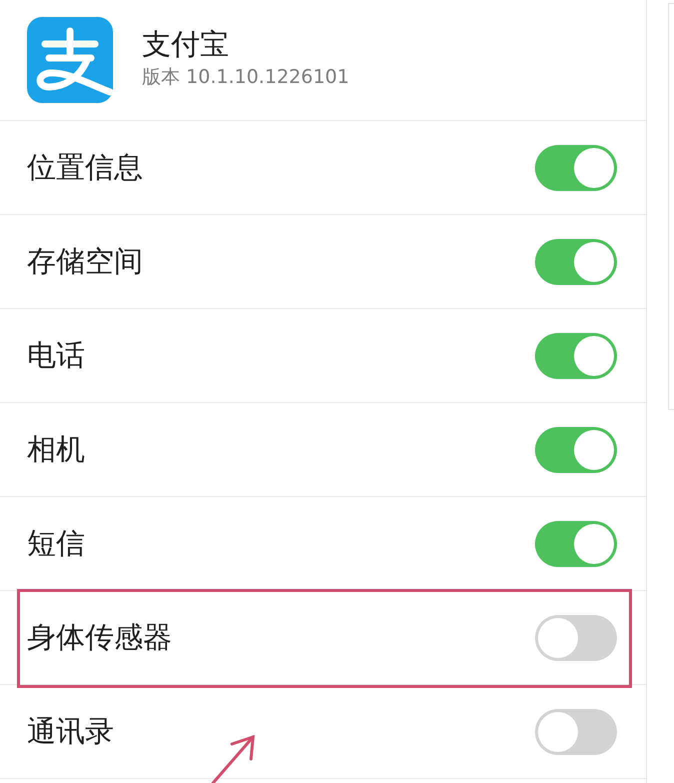 Image resolution: width=674 pixels, height=783 pixels. What do you see at coordinates (85, 167) in the screenshot?
I see `permission-label: 位置信息` at bounding box center [85, 167].